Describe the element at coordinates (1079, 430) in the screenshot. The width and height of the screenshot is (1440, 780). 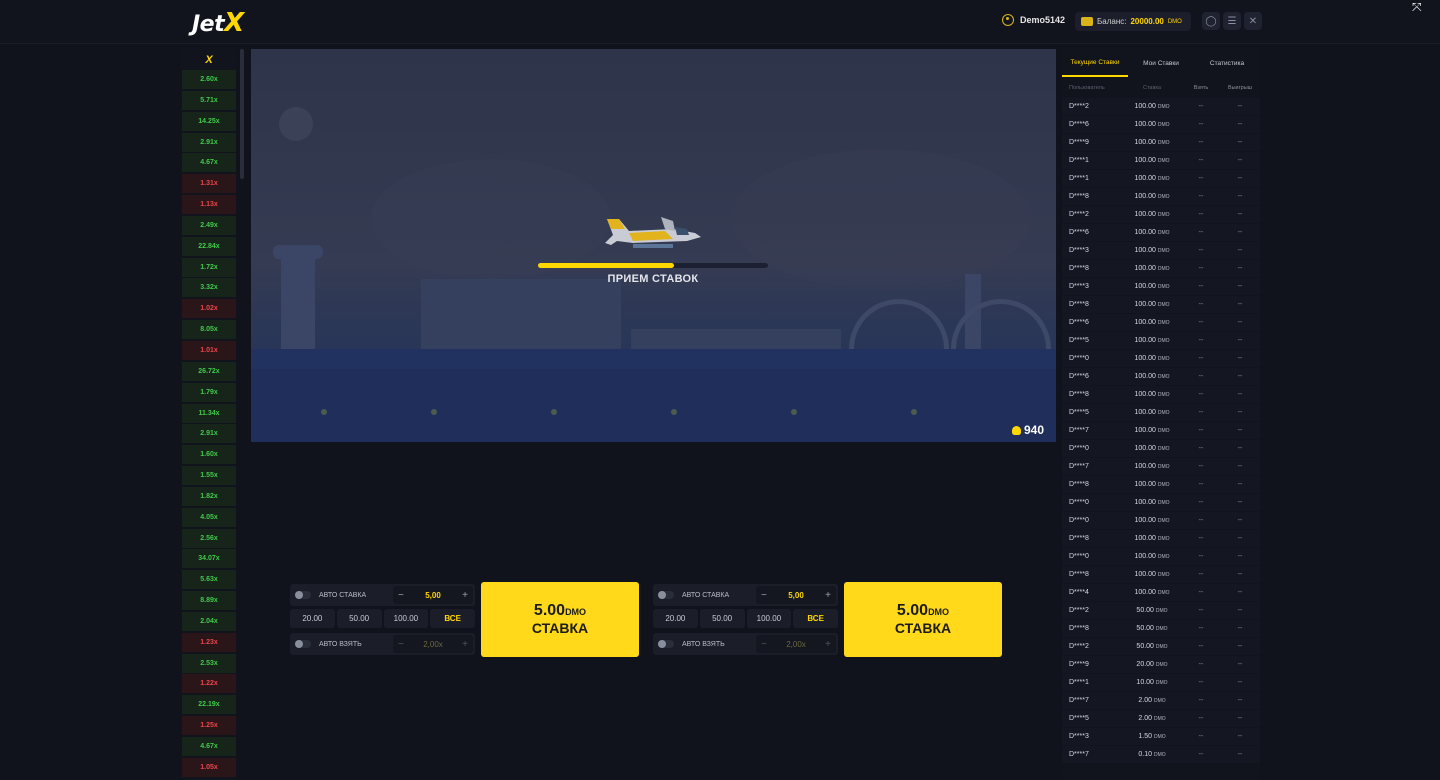
I see `bet-user: D****7` at that location.